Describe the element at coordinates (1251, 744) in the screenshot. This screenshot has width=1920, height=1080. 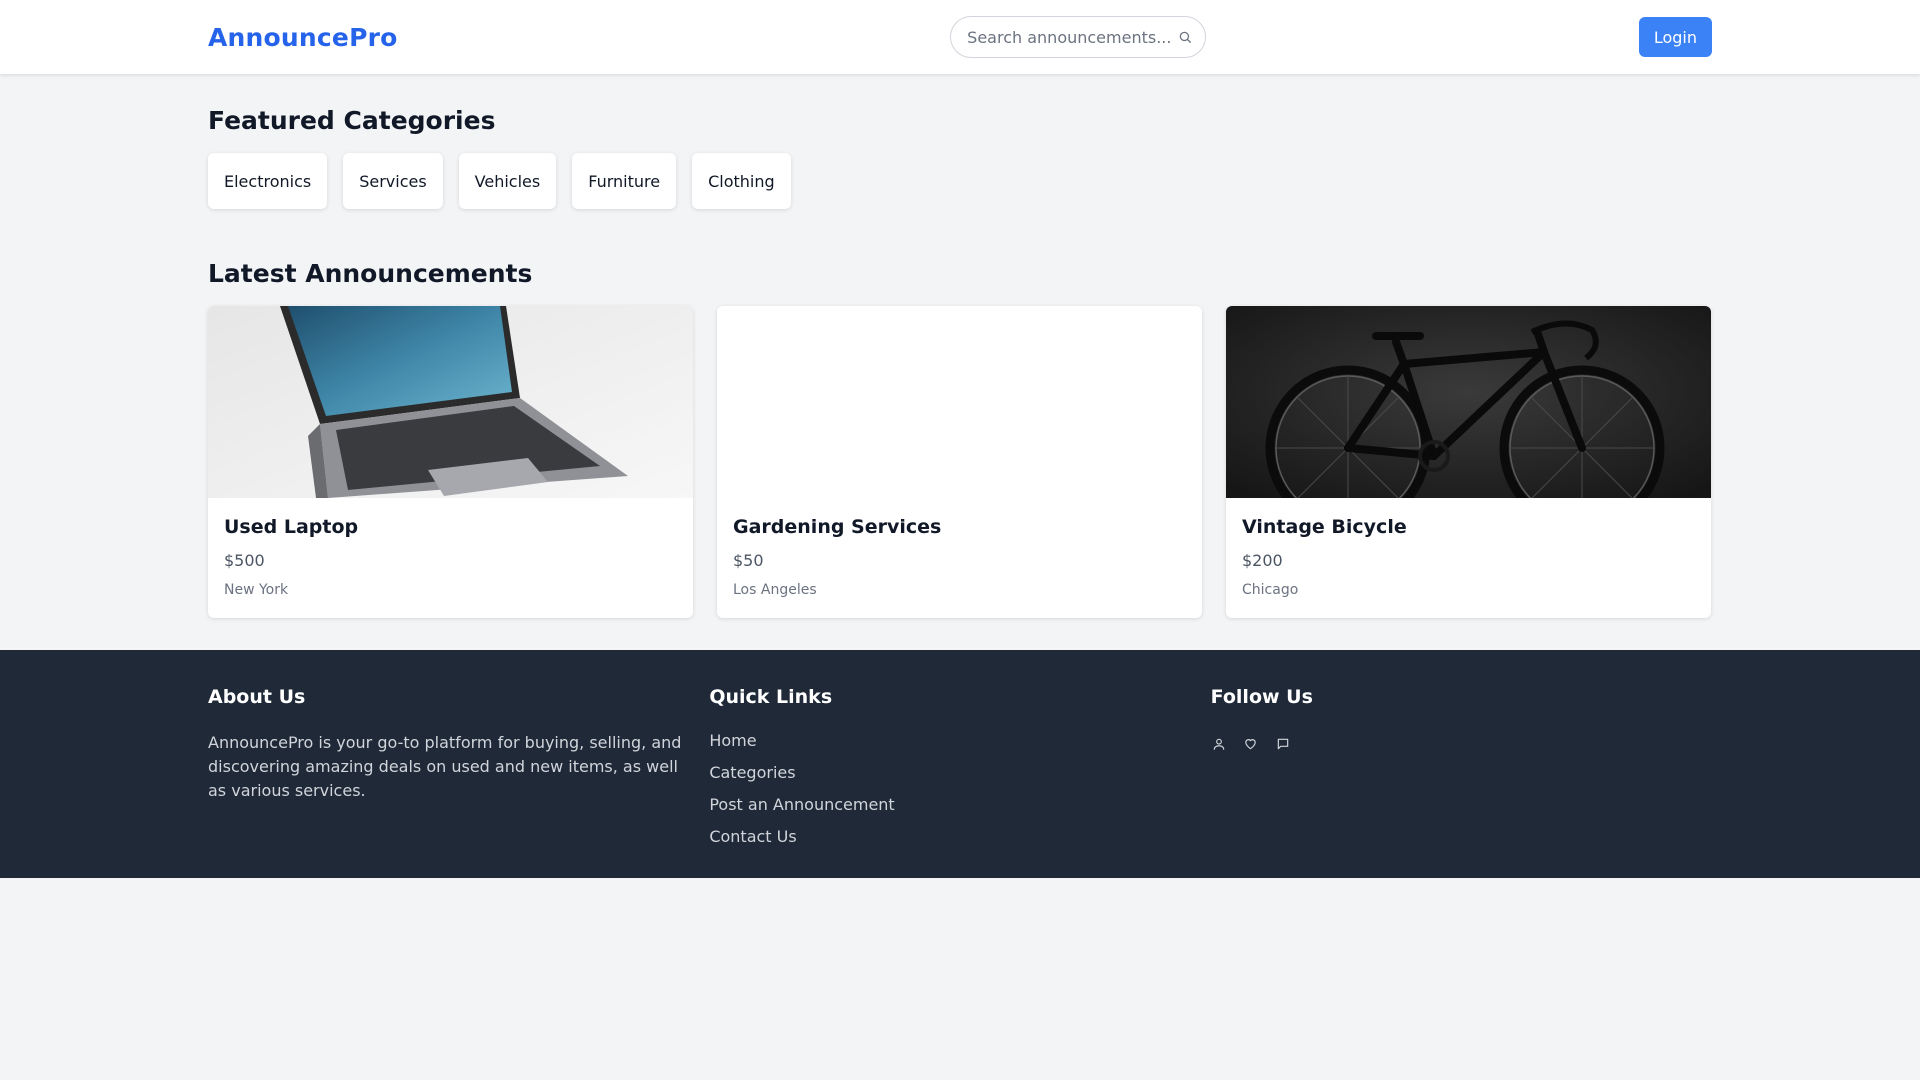
I see `heart-icon` at that location.